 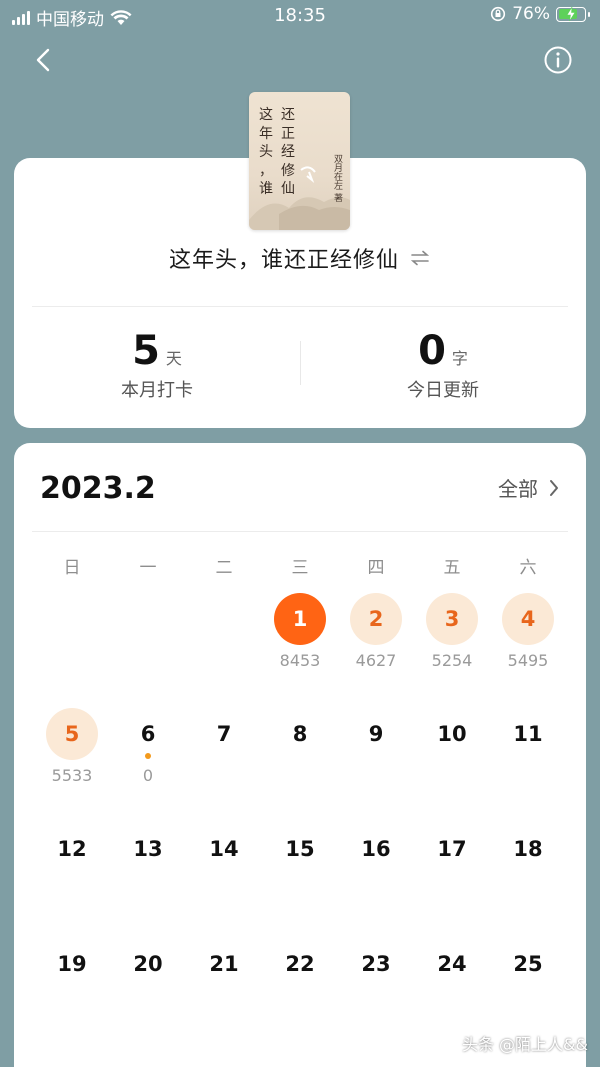 What do you see at coordinates (72, 993) in the screenshot?
I see `calendar-day: 19` at bounding box center [72, 993].